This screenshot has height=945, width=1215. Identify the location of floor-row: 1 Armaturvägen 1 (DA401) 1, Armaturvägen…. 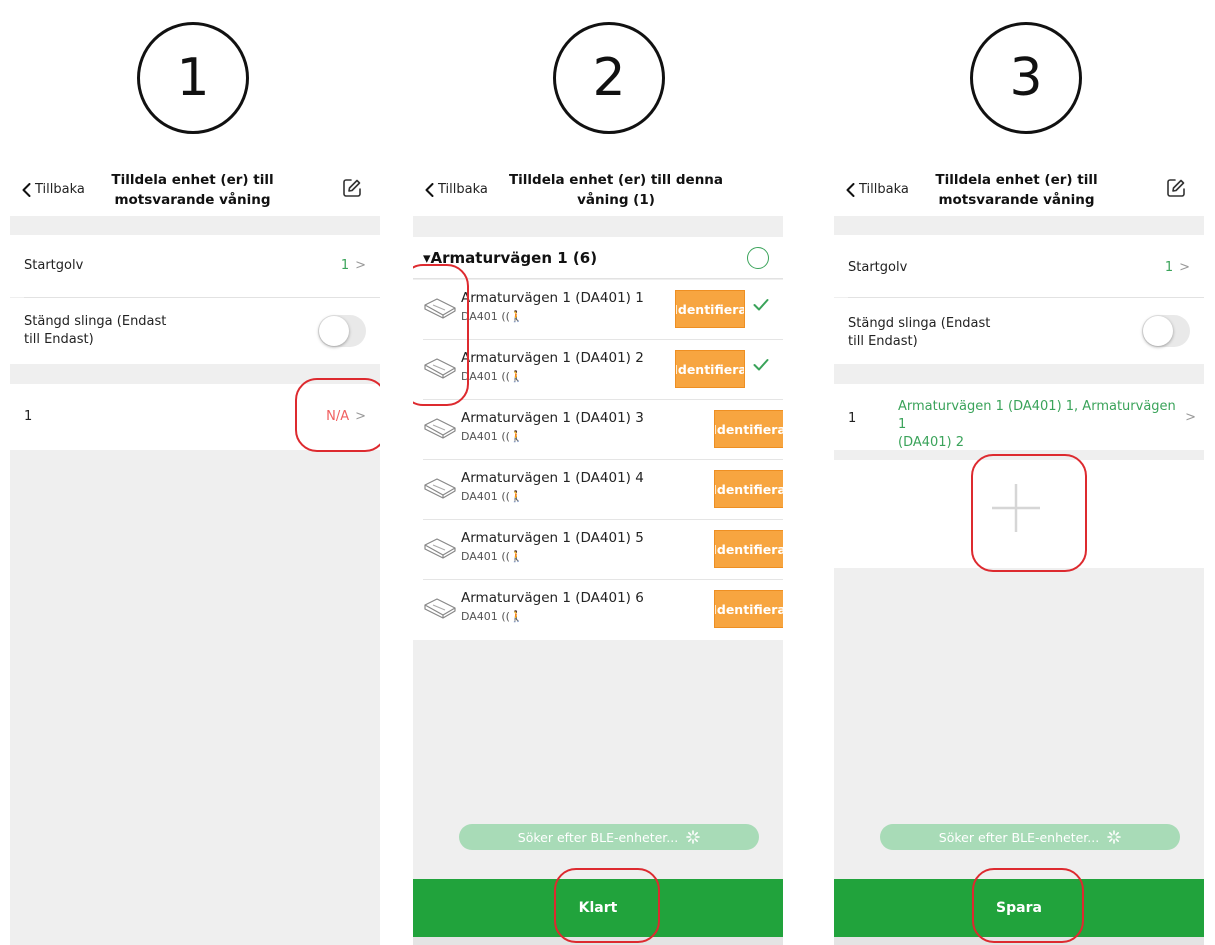
(1019, 417).